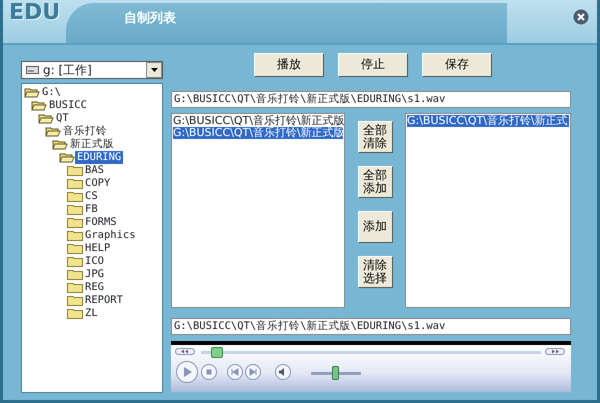  What do you see at coordinates (97, 248) in the screenshot?
I see `tree-item: HELP` at bounding box center [97, 248].